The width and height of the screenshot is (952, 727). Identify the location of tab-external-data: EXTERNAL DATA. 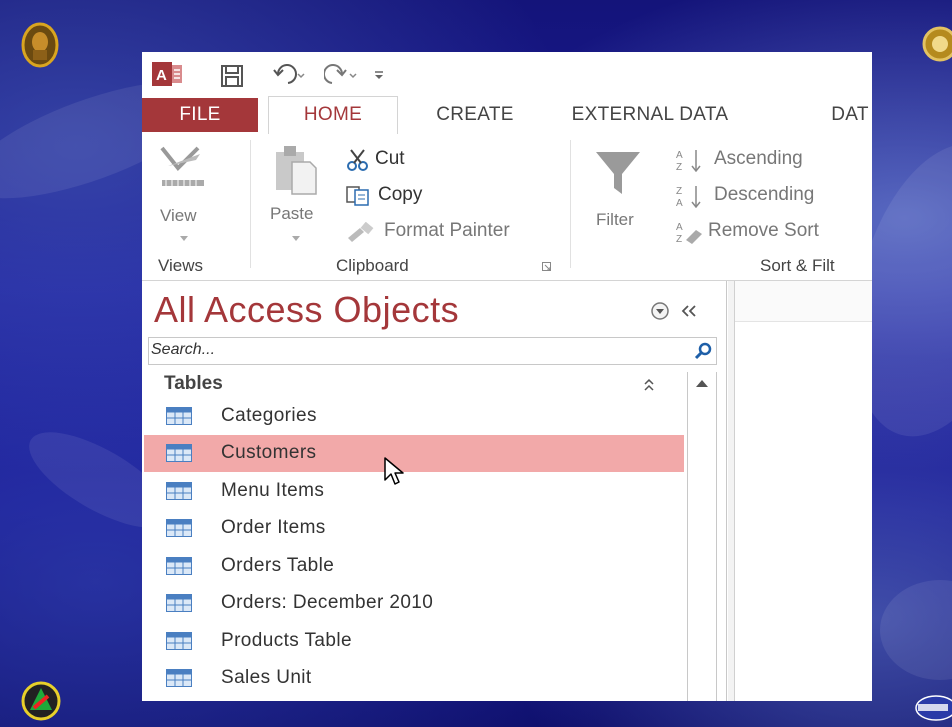
(650, 115).